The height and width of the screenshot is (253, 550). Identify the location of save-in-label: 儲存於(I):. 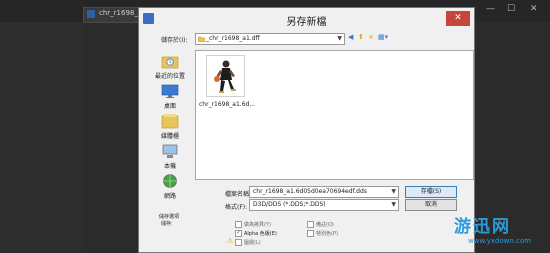
(174, 40).